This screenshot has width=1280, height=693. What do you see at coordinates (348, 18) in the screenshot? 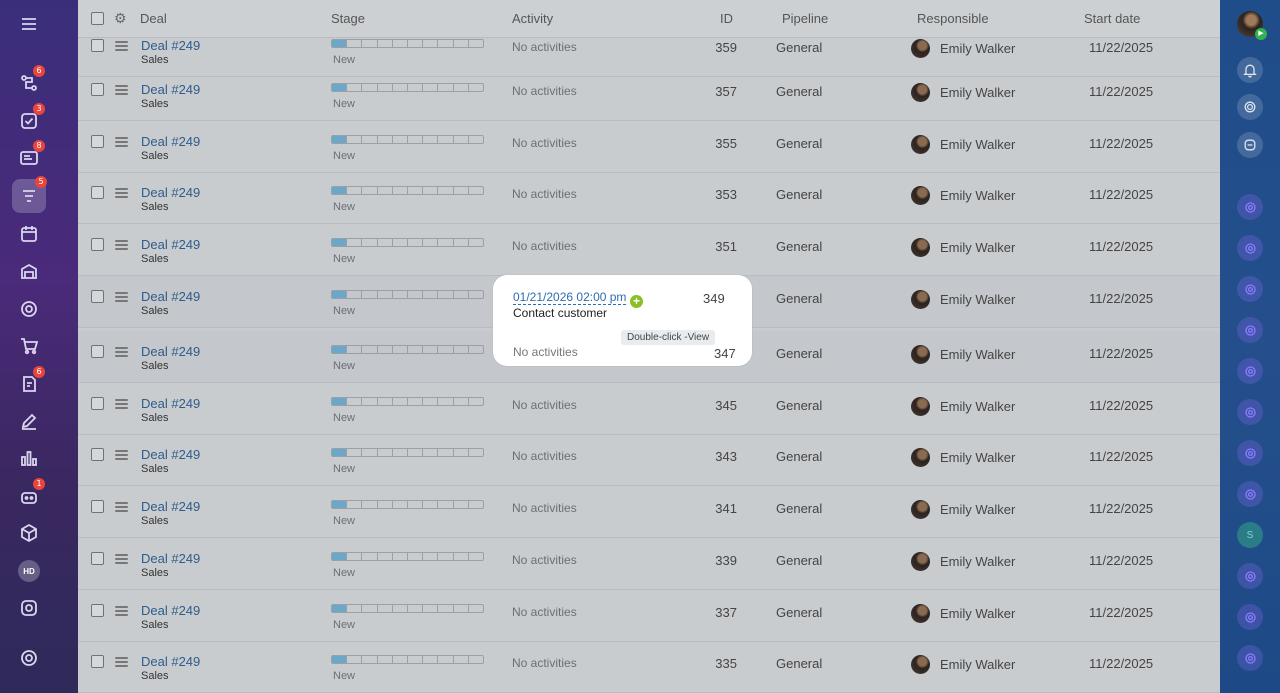
I see `column-stage: Stage` at bounding box center [348, 18].